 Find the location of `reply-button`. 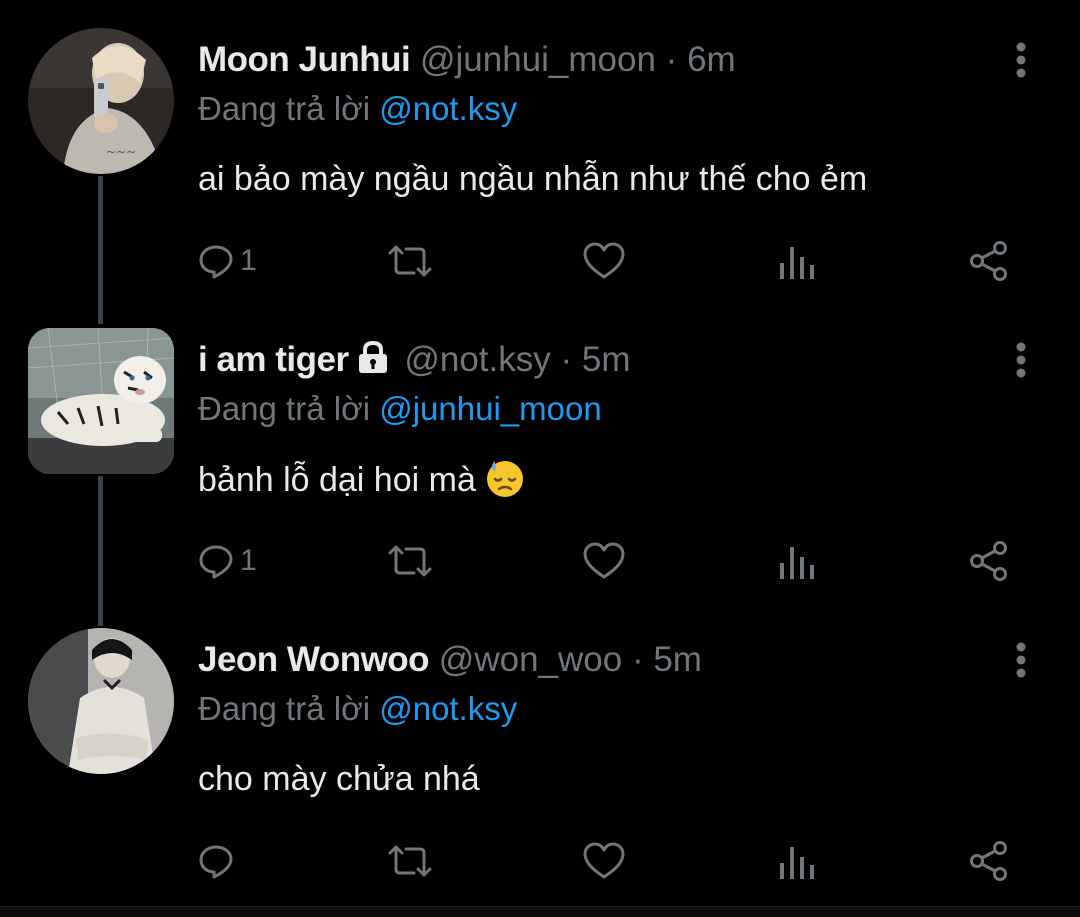

reply-button is located at coordinates (219, 861).